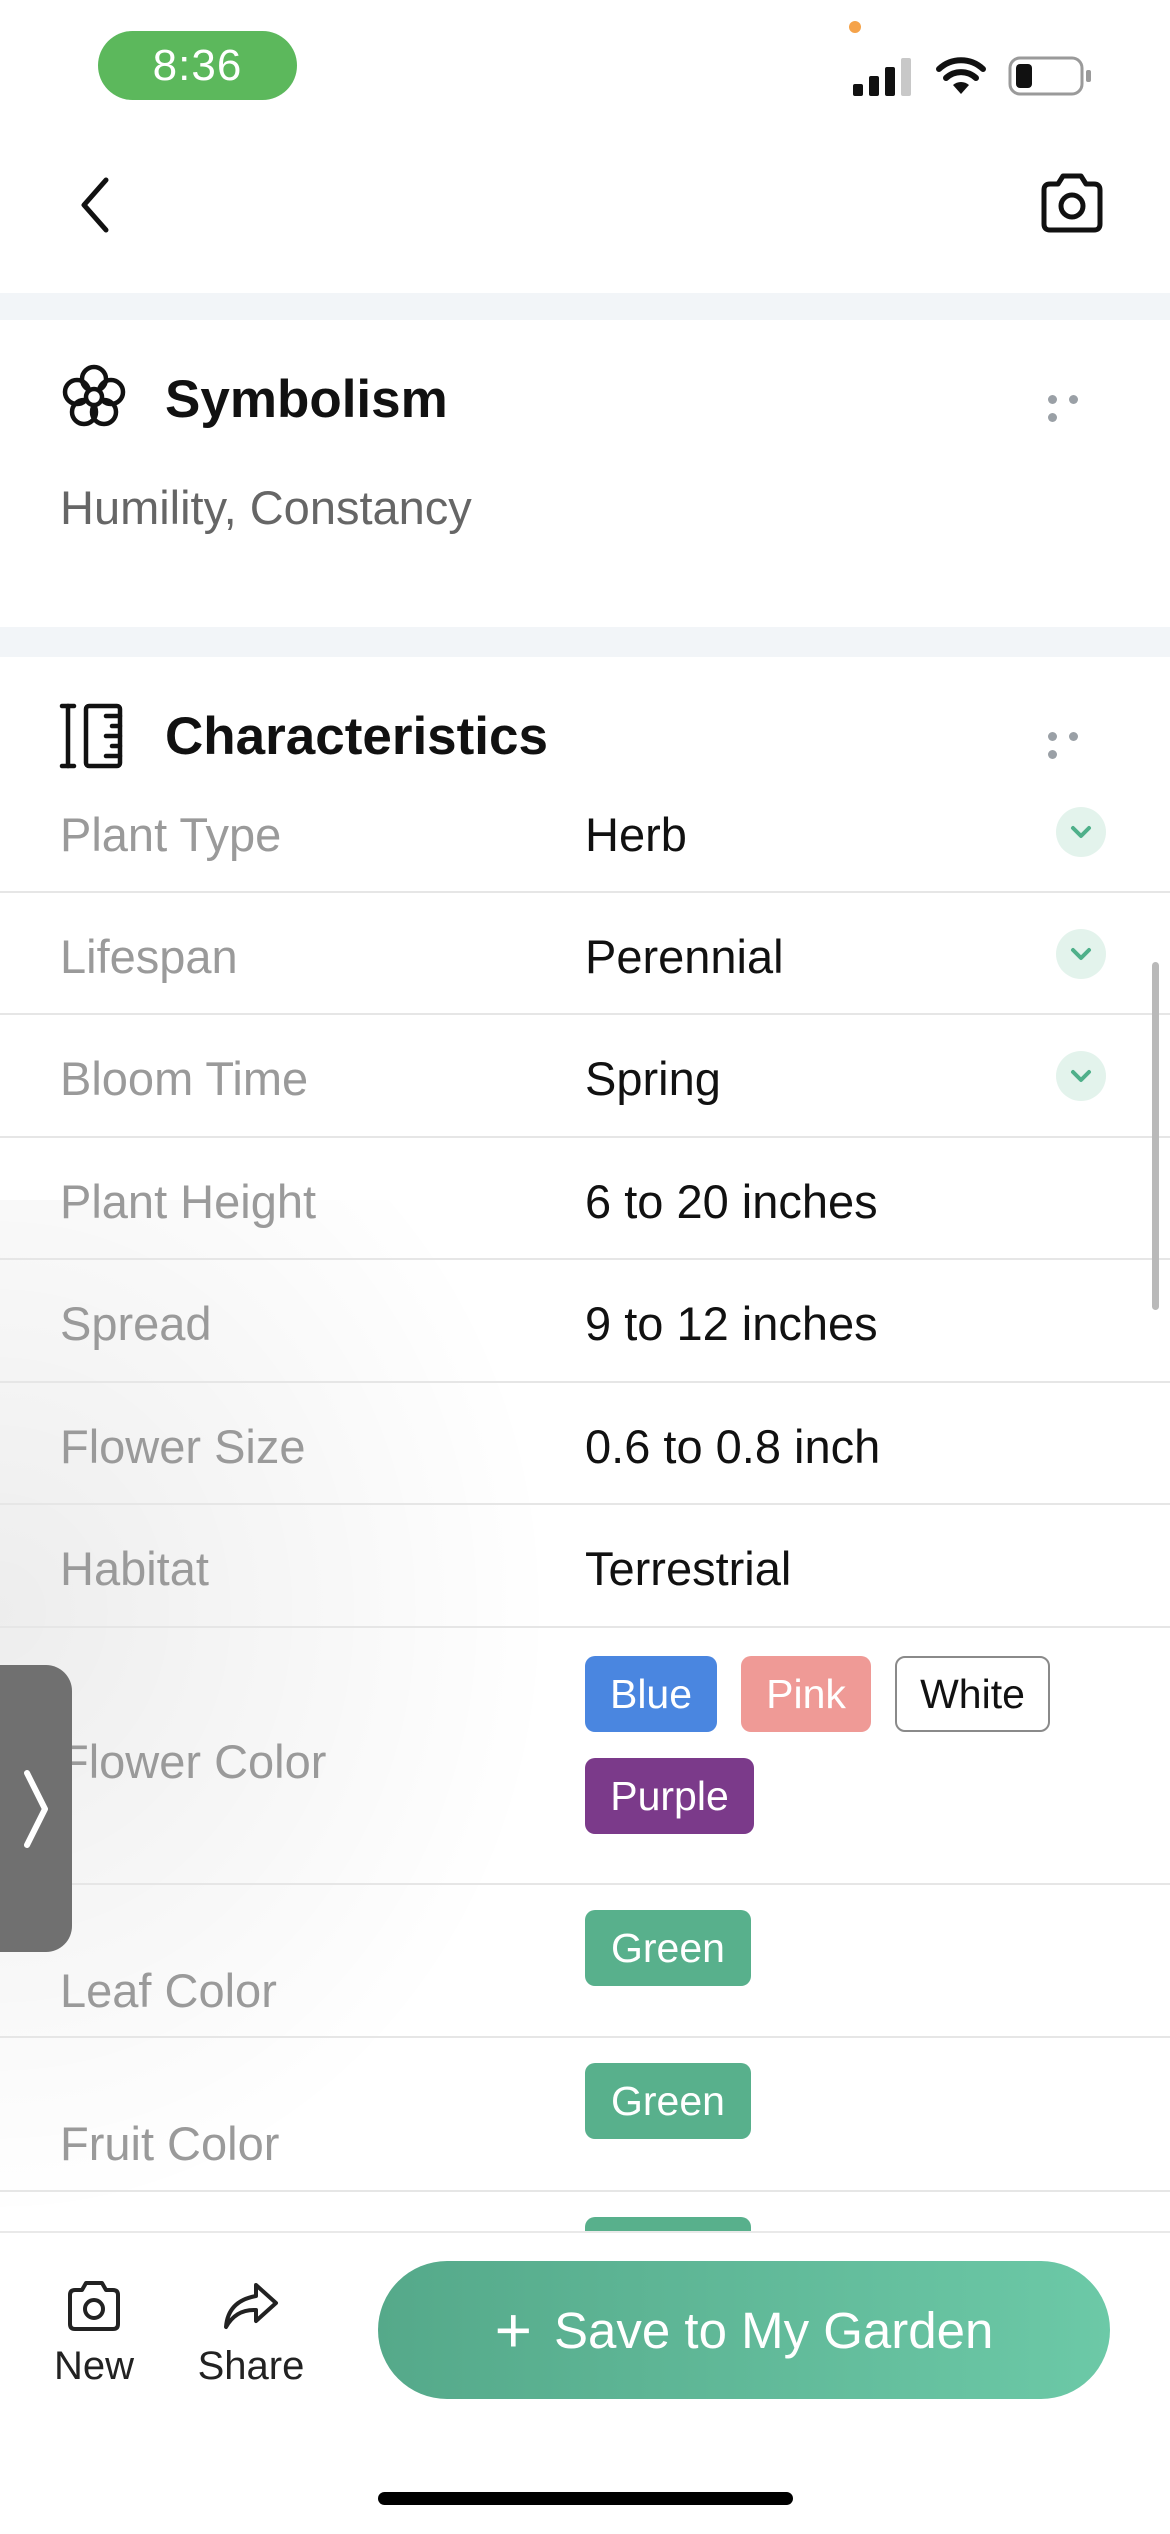 The height and width of the screenshot is (2534, 1170). Describe the element at coordinates (94, 2334) in the screenshot. I see `new-button: New` at that location.